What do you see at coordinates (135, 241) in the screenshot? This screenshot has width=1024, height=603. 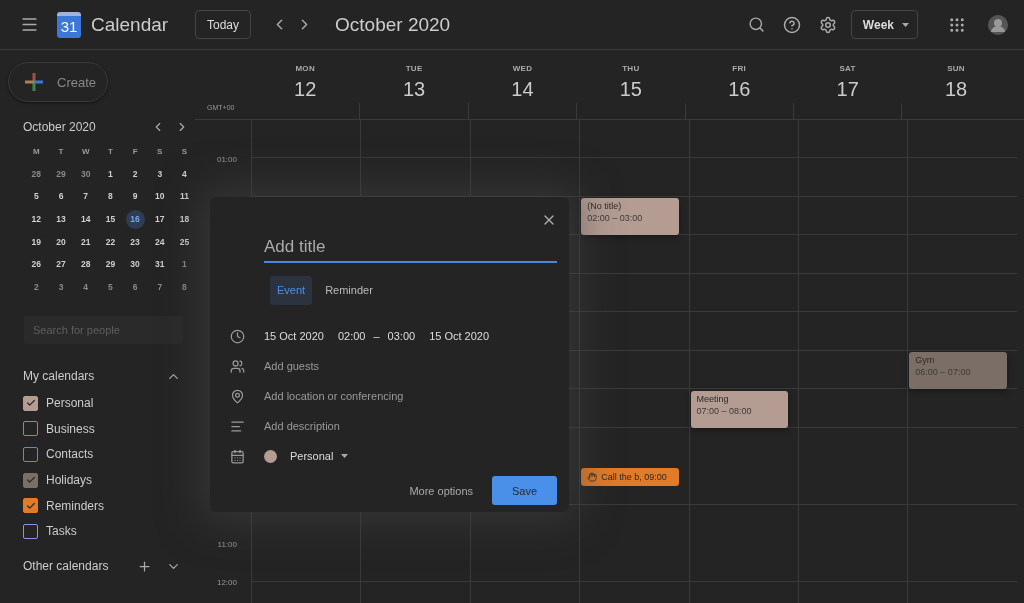 I see `date-cell: 23` at bounding box center [135, 241].